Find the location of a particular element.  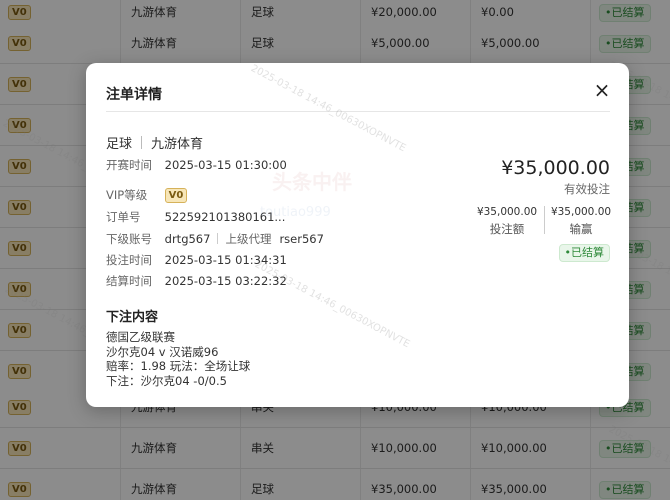

valid-bet-label: 有效投注 is located at coordinates (587, 189).